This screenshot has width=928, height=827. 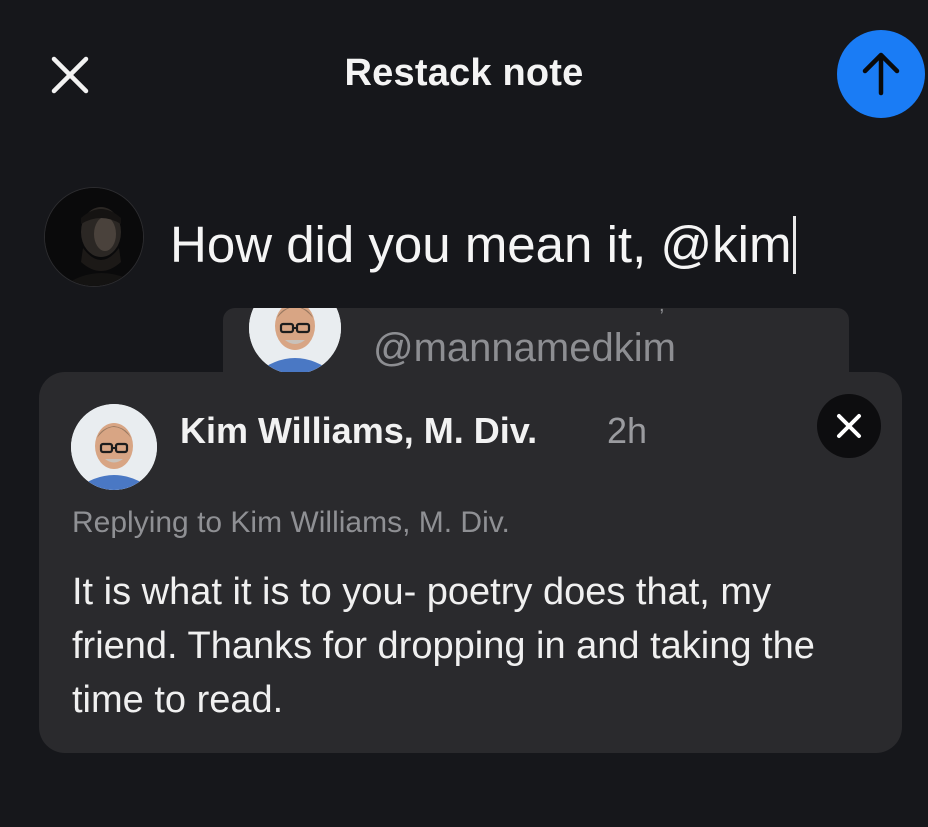 What do you see at coordinates (524, 348) in the screenshot?
I see `mention-handle: @mannamedkim` at bounding box center [524, 348].